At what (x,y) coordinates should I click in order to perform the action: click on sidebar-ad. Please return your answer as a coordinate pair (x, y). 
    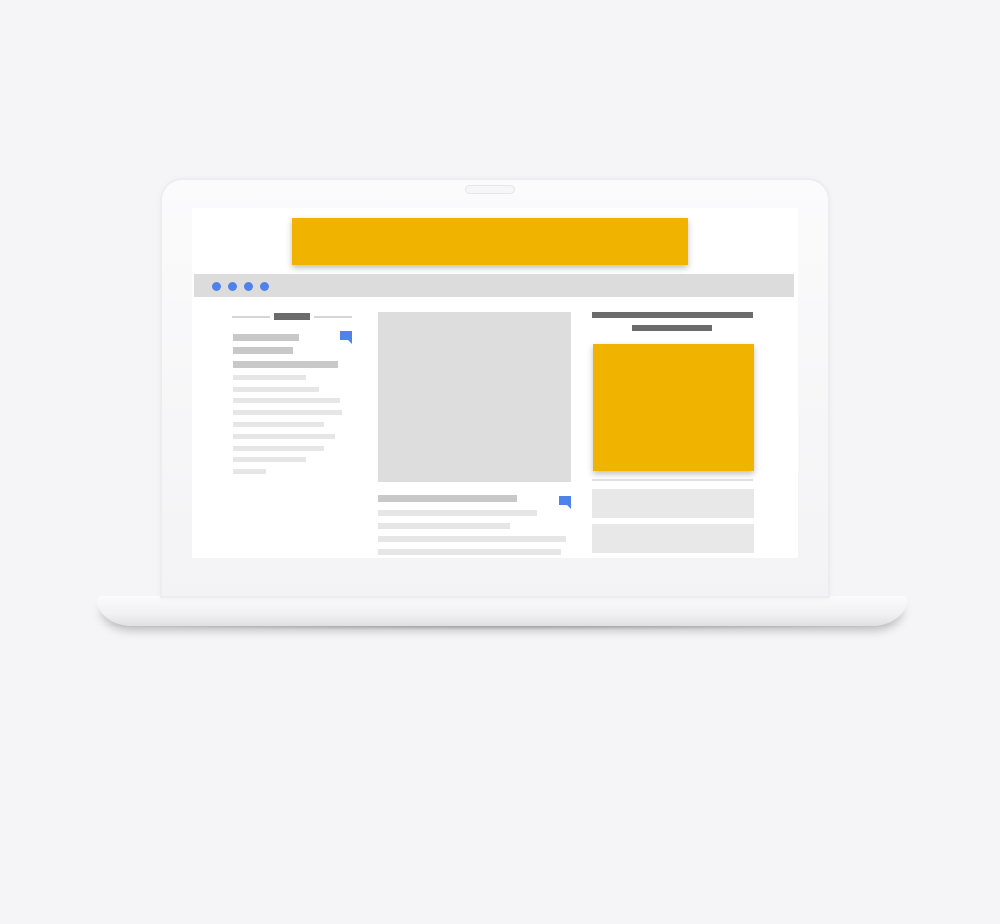
    Looking at the image, I should click on (673, 407).